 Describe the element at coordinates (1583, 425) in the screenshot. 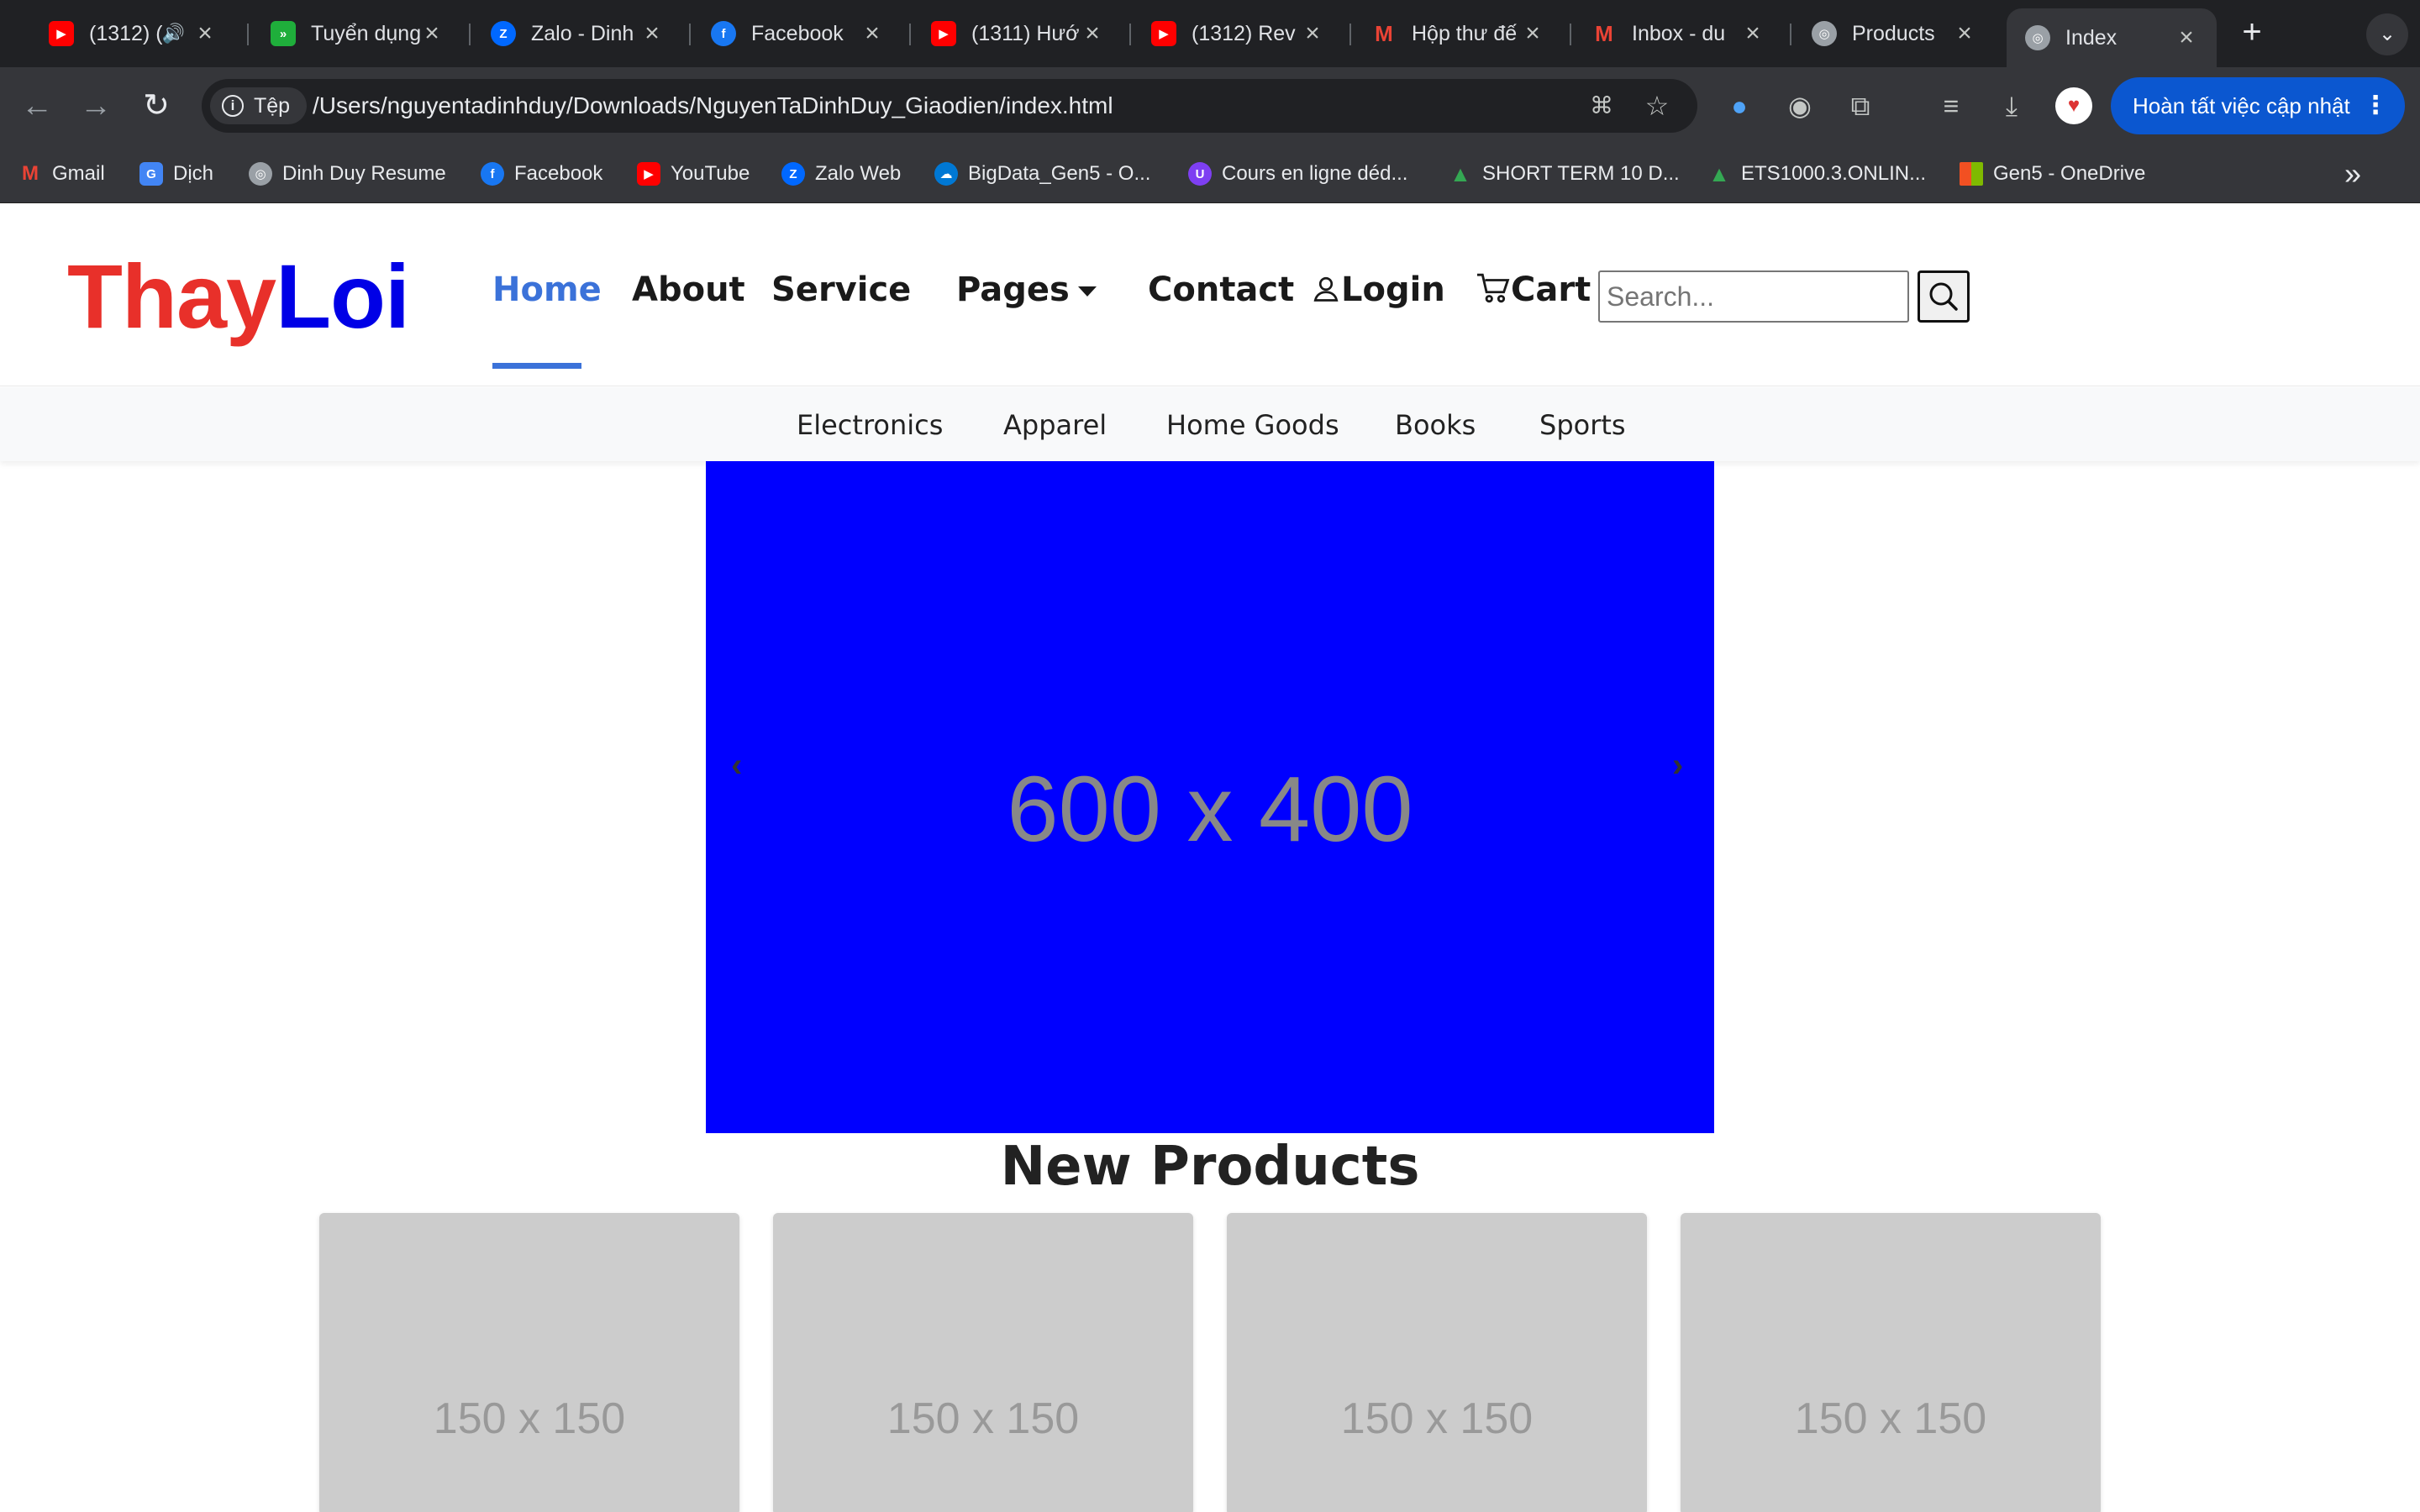

I see `category-sports: Sports` at that location.